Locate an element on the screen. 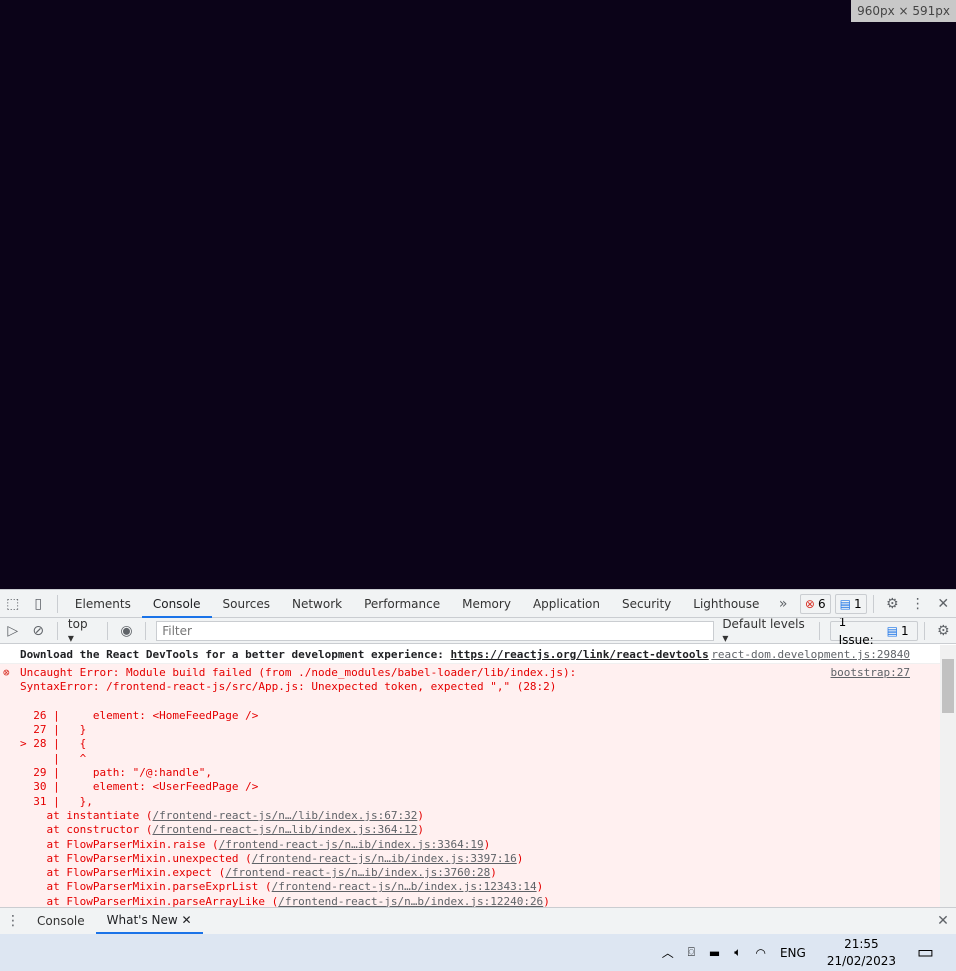  errors-badge: ⊗ 6 is located at coordinates (815, 603).